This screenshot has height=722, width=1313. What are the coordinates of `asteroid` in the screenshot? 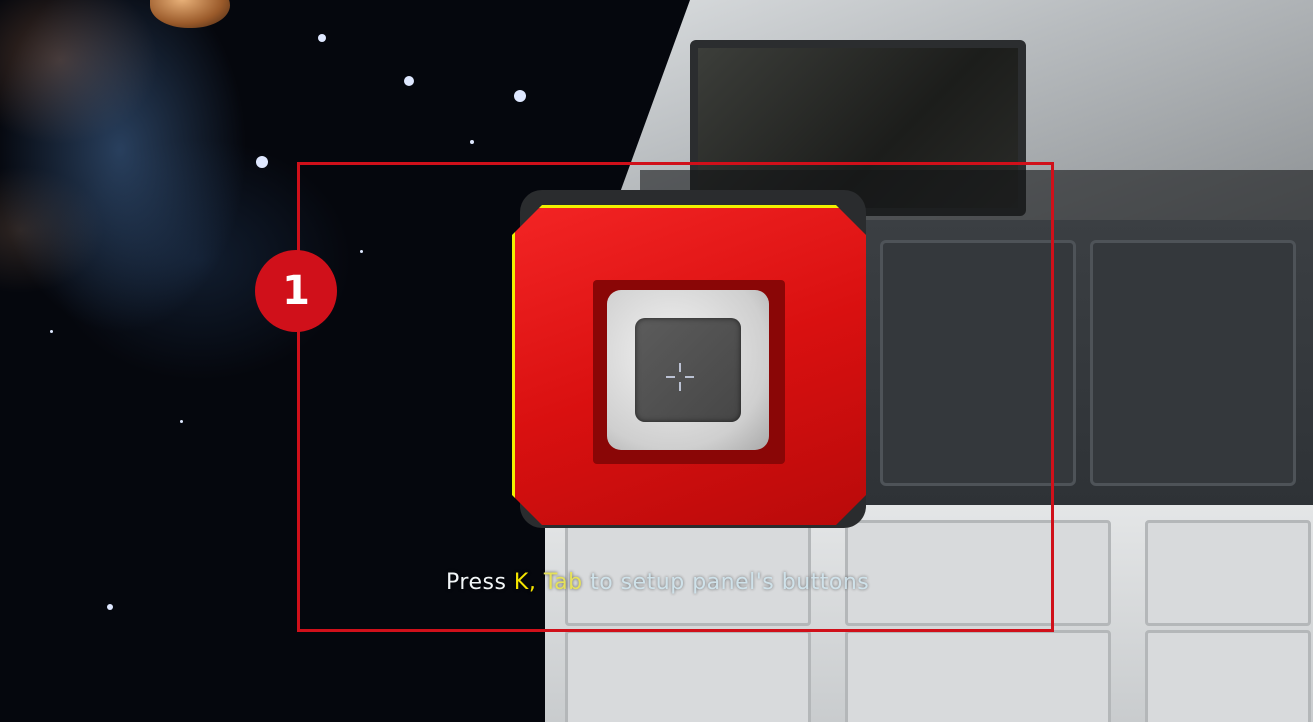 It's located at (190, 14).